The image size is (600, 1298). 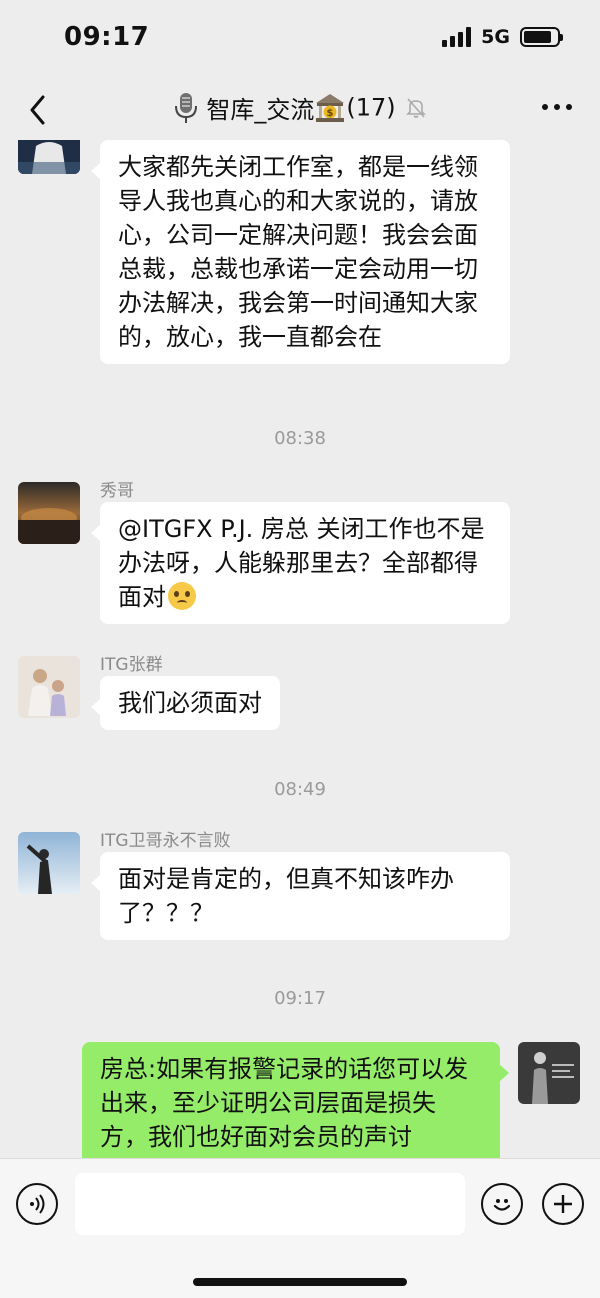 I want to click on chat-title: 智库_交流 $ (17), so click(x=300, y=107).